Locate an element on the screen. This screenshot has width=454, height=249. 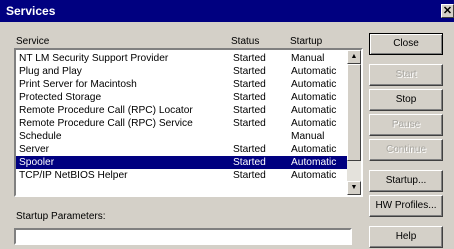
column-header-status: Status is located at coordinates (245, 41).